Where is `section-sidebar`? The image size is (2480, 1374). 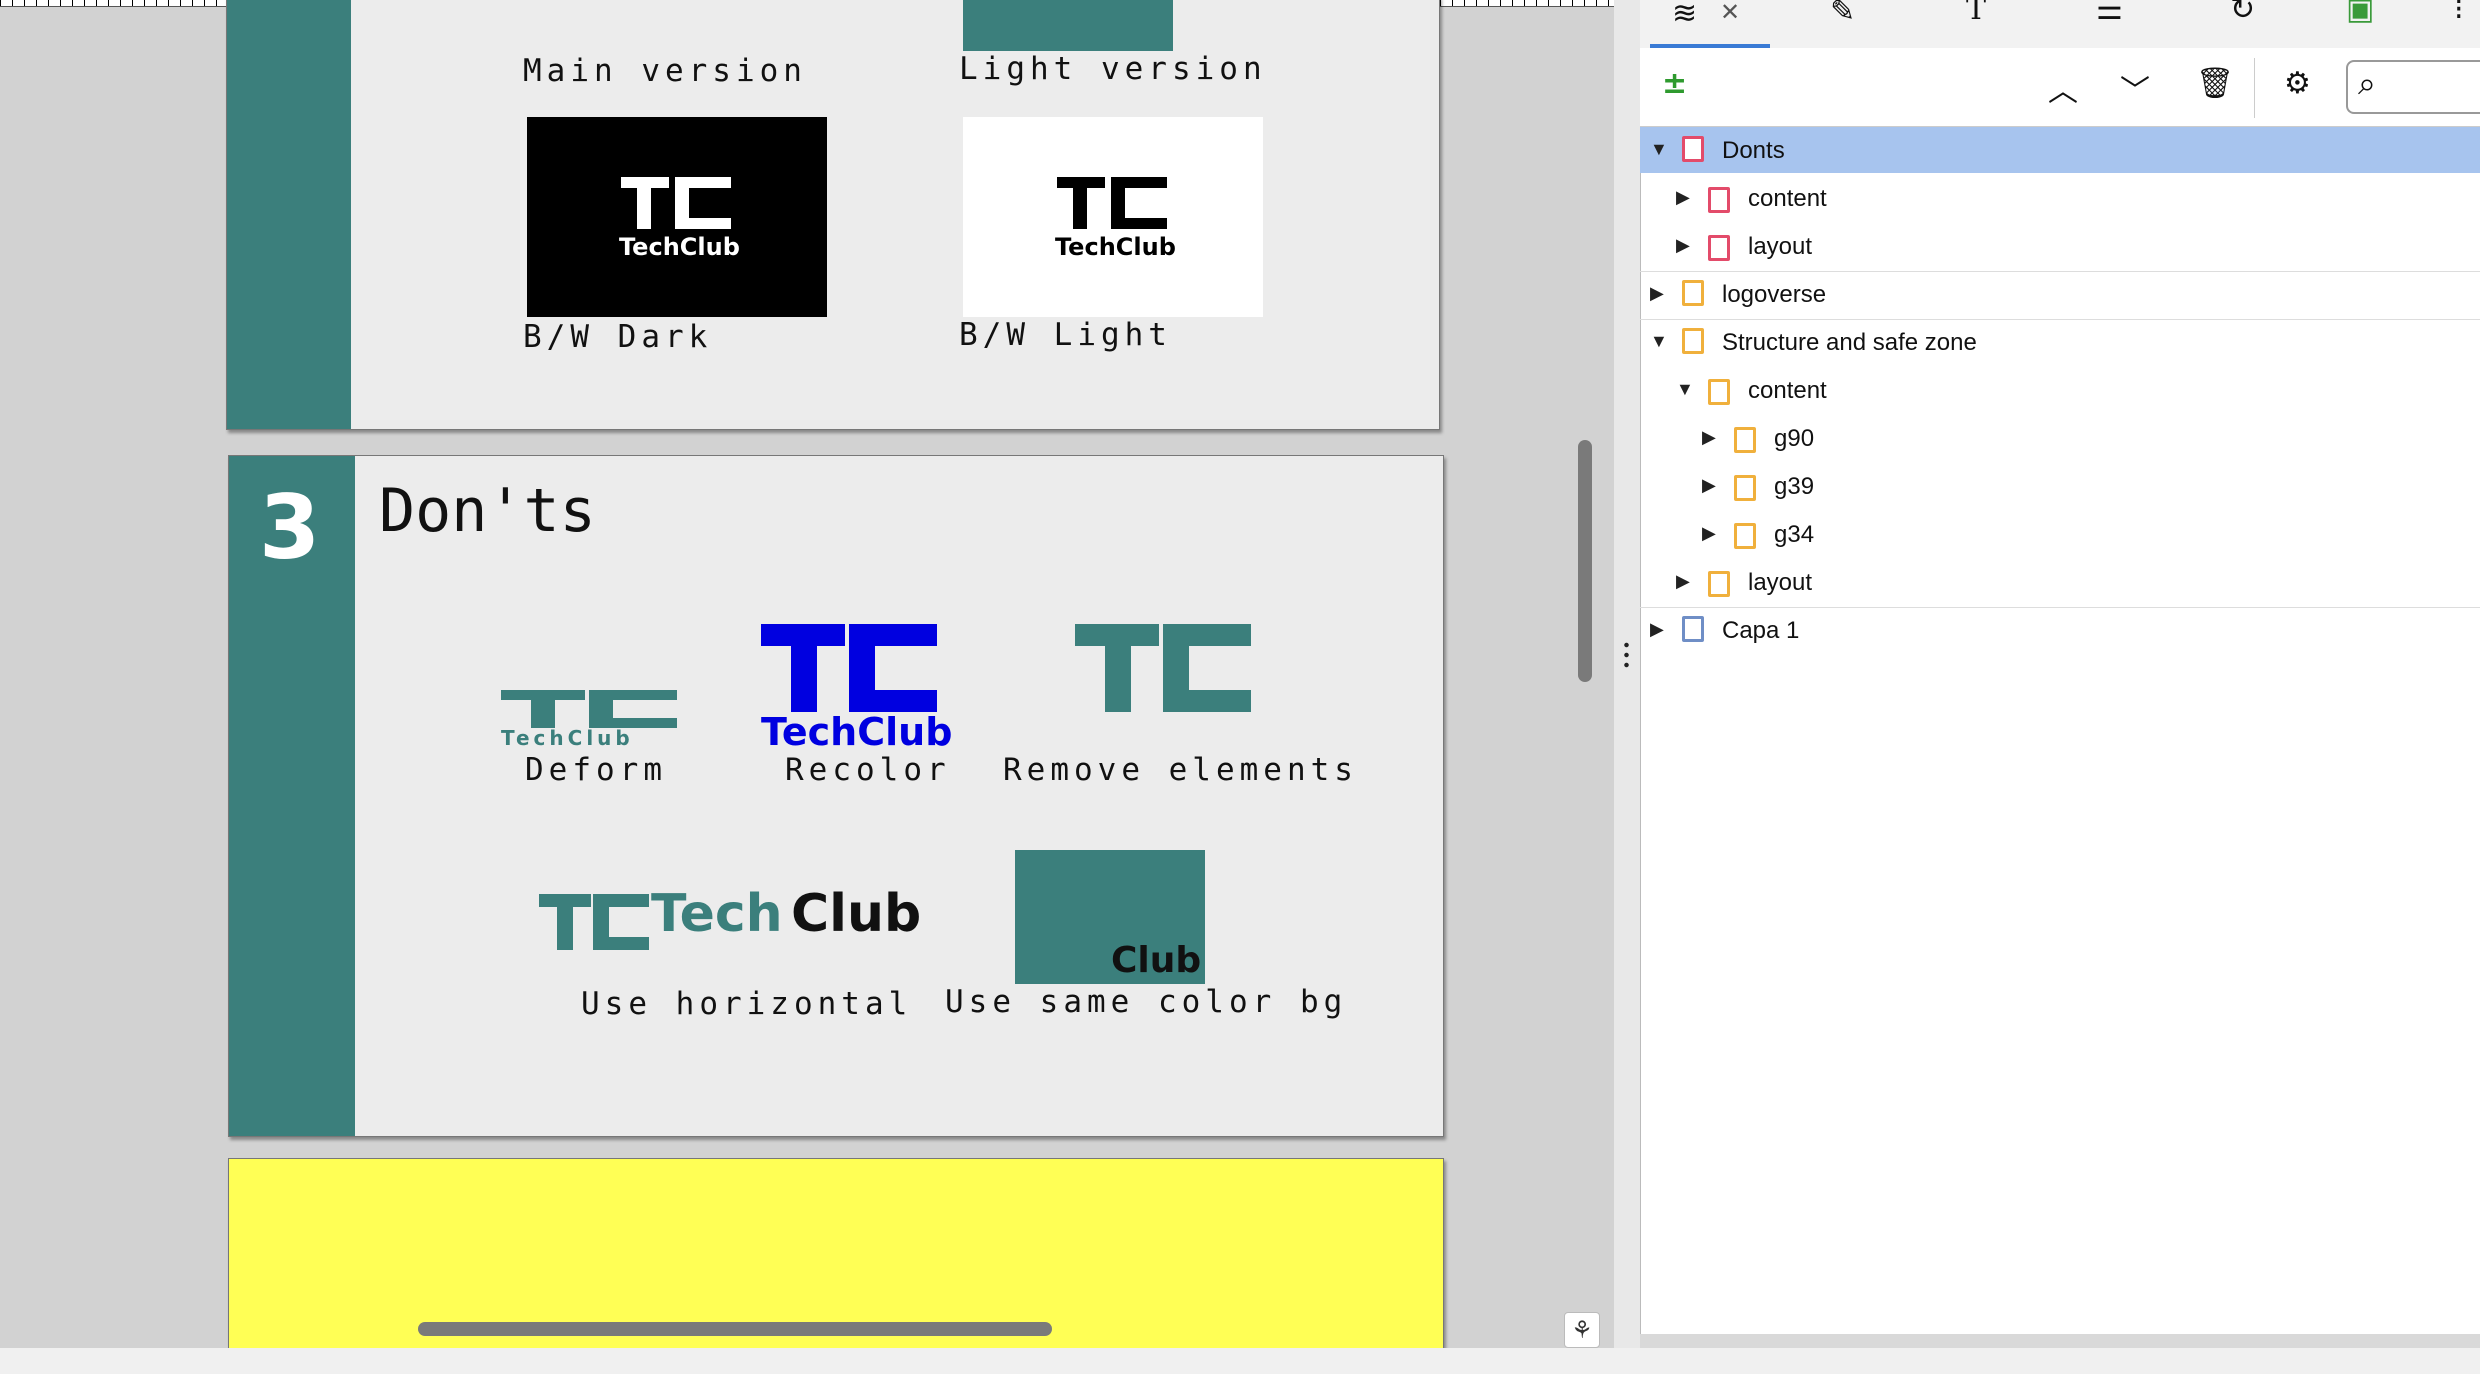
section-sidebar is located at coordinates (289, 214).